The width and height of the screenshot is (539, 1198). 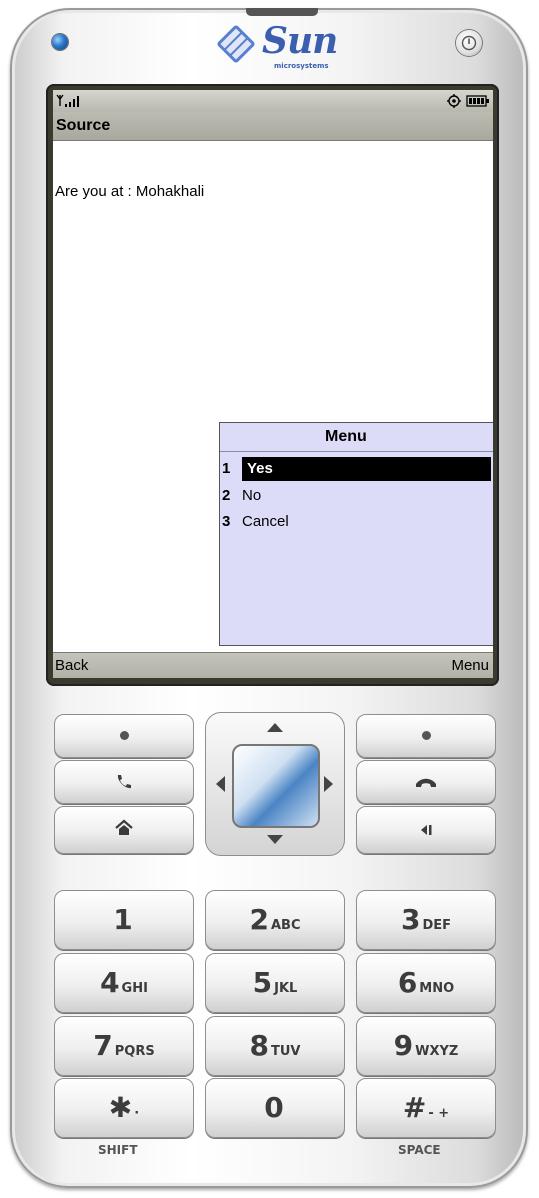 What do you see at coordinates (252, 495) in the screenshot?
I see `menu-item-label: No` at bounding box center [252, 495].